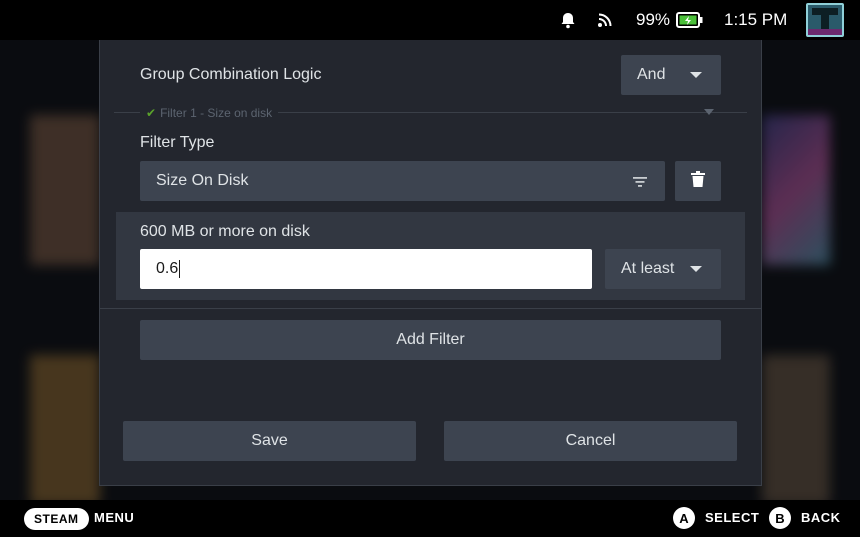 Image resolution: width=860 pixels, height=537 pixels. Describe the element at coordinates (689, 20) in the screenshot. I see `battery-charging-icon` at that location.